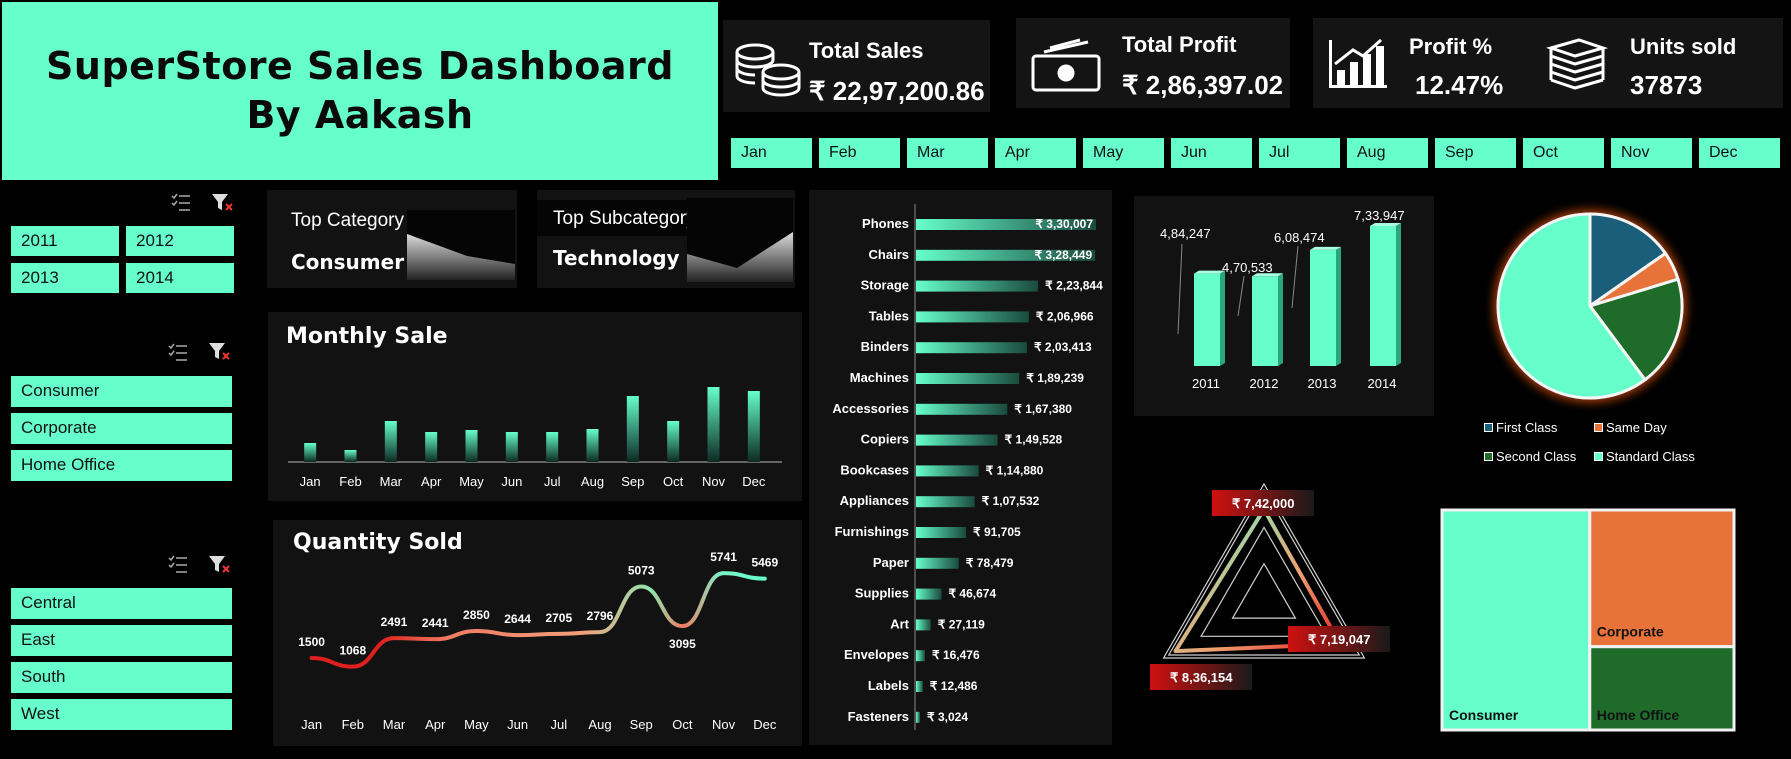 The height and width of the screenshot is (759, 1791). Describe the element at coordinates (1387, 153) in the screenshot. I see `month-button-aug: Aug` at that location.